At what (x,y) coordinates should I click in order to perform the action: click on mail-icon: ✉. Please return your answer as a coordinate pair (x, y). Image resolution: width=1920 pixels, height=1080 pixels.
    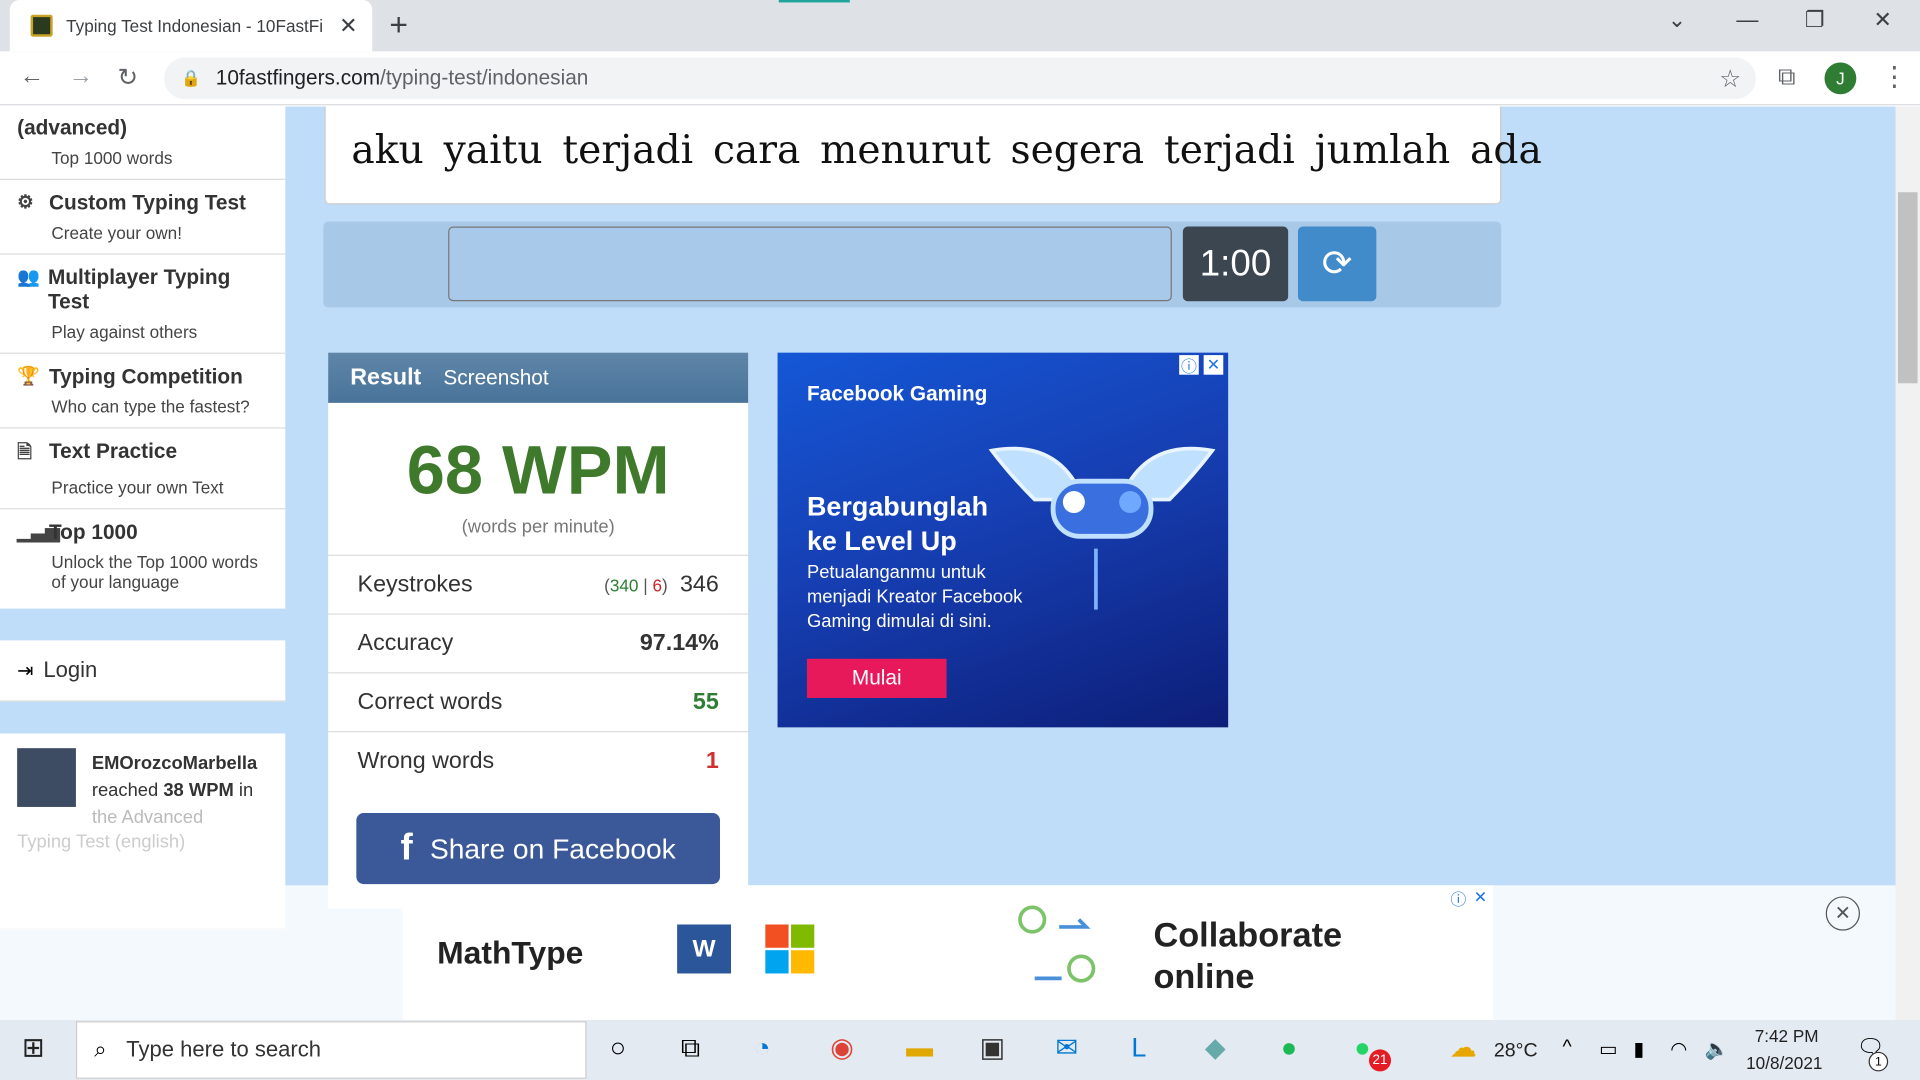
    Looking at the image, I should click on (1067, 1048).